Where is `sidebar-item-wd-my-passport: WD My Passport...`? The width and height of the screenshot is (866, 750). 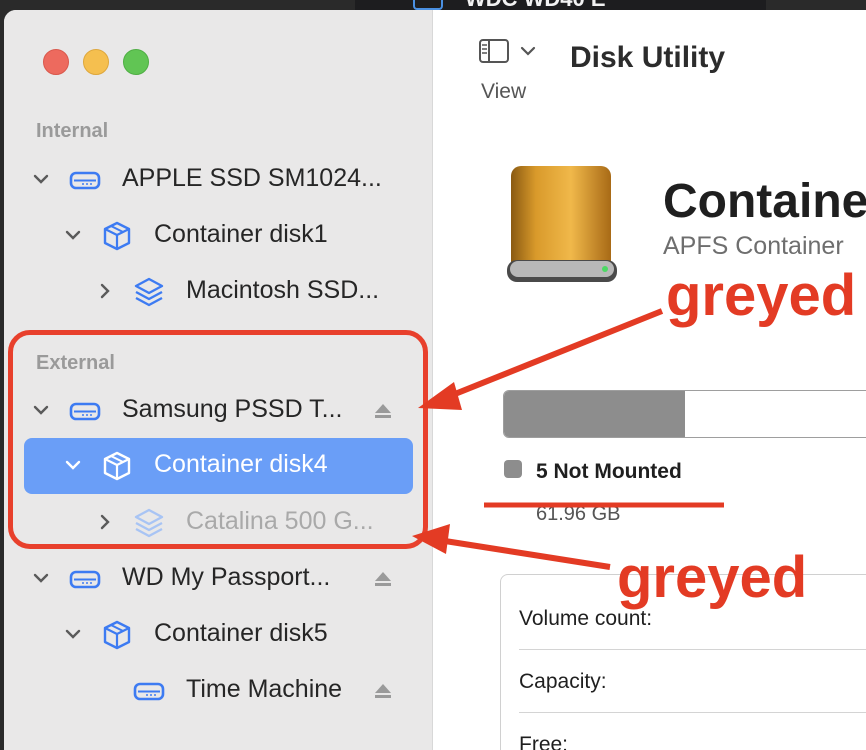 sidebar-item-wd-my-passport: WD My Passport... is located at coordinates (218, 579).